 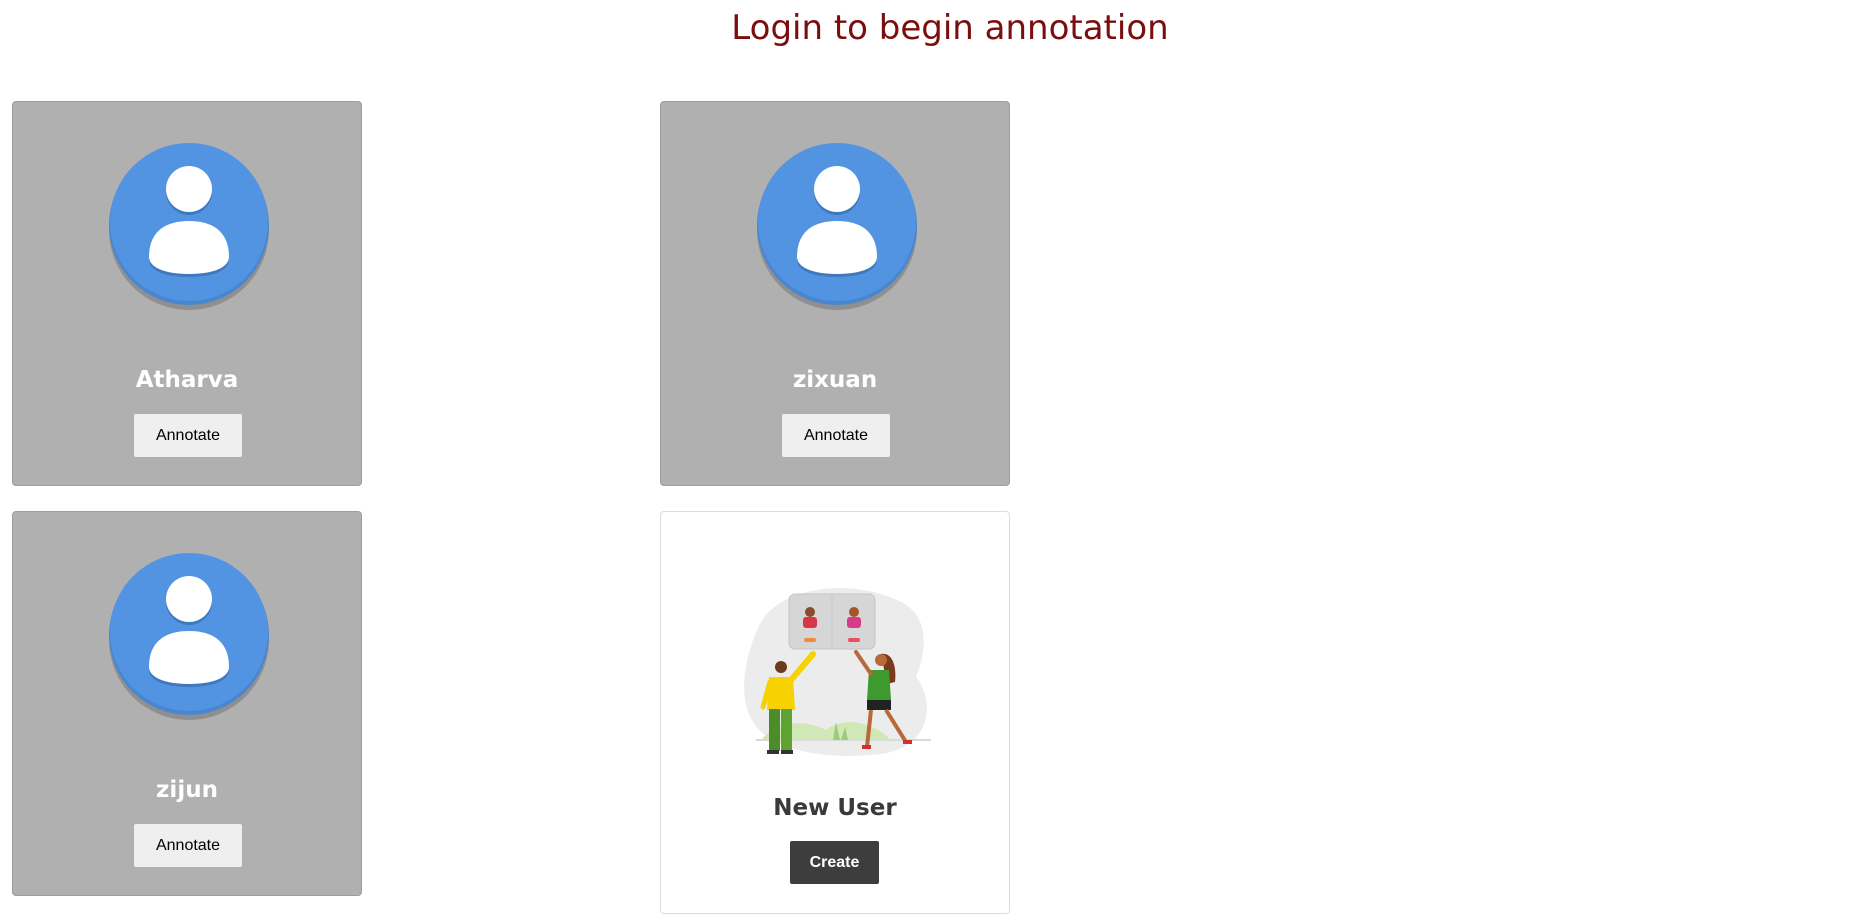 What do you see at coordinates (187, 790) in the screenshot?
I see `user-name: zijun` at bounding box center [187, 790].